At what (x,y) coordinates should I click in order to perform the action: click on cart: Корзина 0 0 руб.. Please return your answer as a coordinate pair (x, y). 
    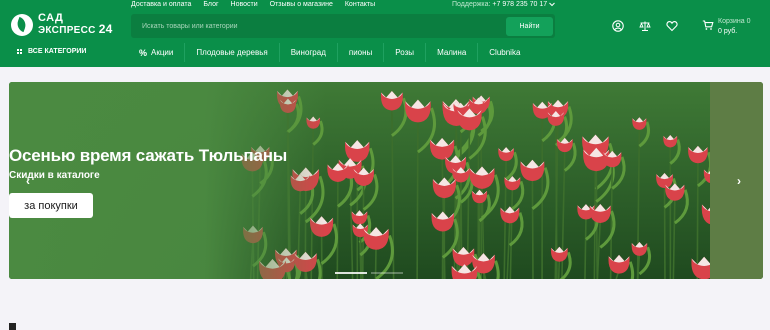
    Looking at the image, I should click on (726, 25).